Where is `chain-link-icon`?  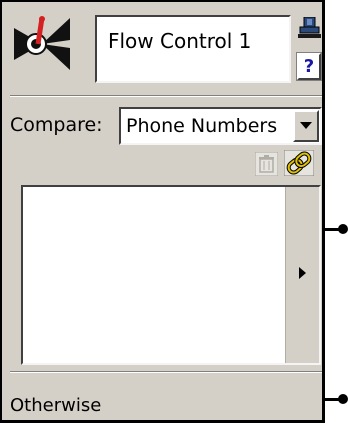 chain-link-icon is located at coordinates (299, 163).